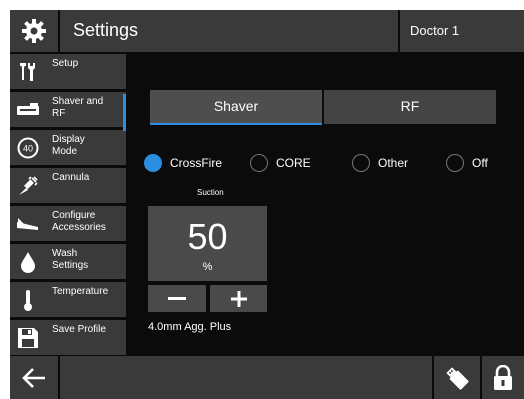 This screenshot has height=399, width=524. What do you see at coordinates (79, 221) in the screenshot?
I see `sidebar-item-label: Configure Accessories` at bounding box center [79, 221].